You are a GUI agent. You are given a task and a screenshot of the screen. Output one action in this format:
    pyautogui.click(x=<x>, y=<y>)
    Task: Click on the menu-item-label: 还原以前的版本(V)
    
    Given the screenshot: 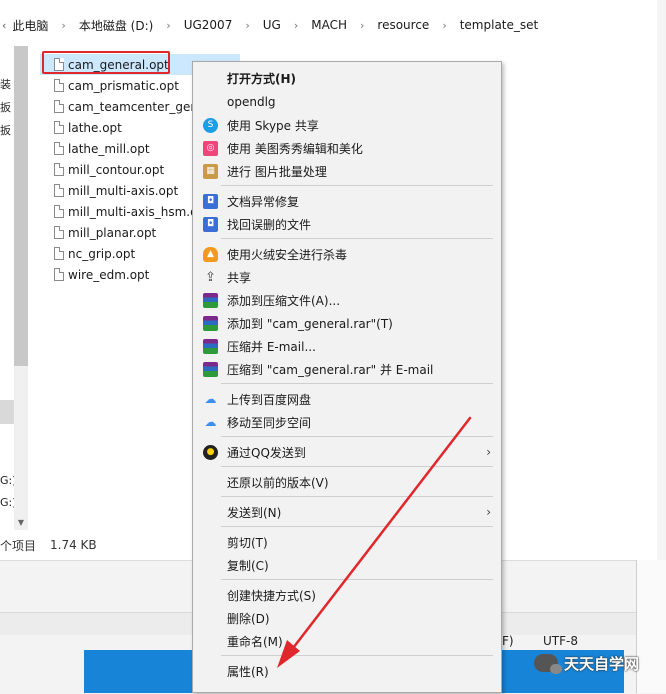 What is the action you would take?
    pyautogui.click(x=278, y=482)
    